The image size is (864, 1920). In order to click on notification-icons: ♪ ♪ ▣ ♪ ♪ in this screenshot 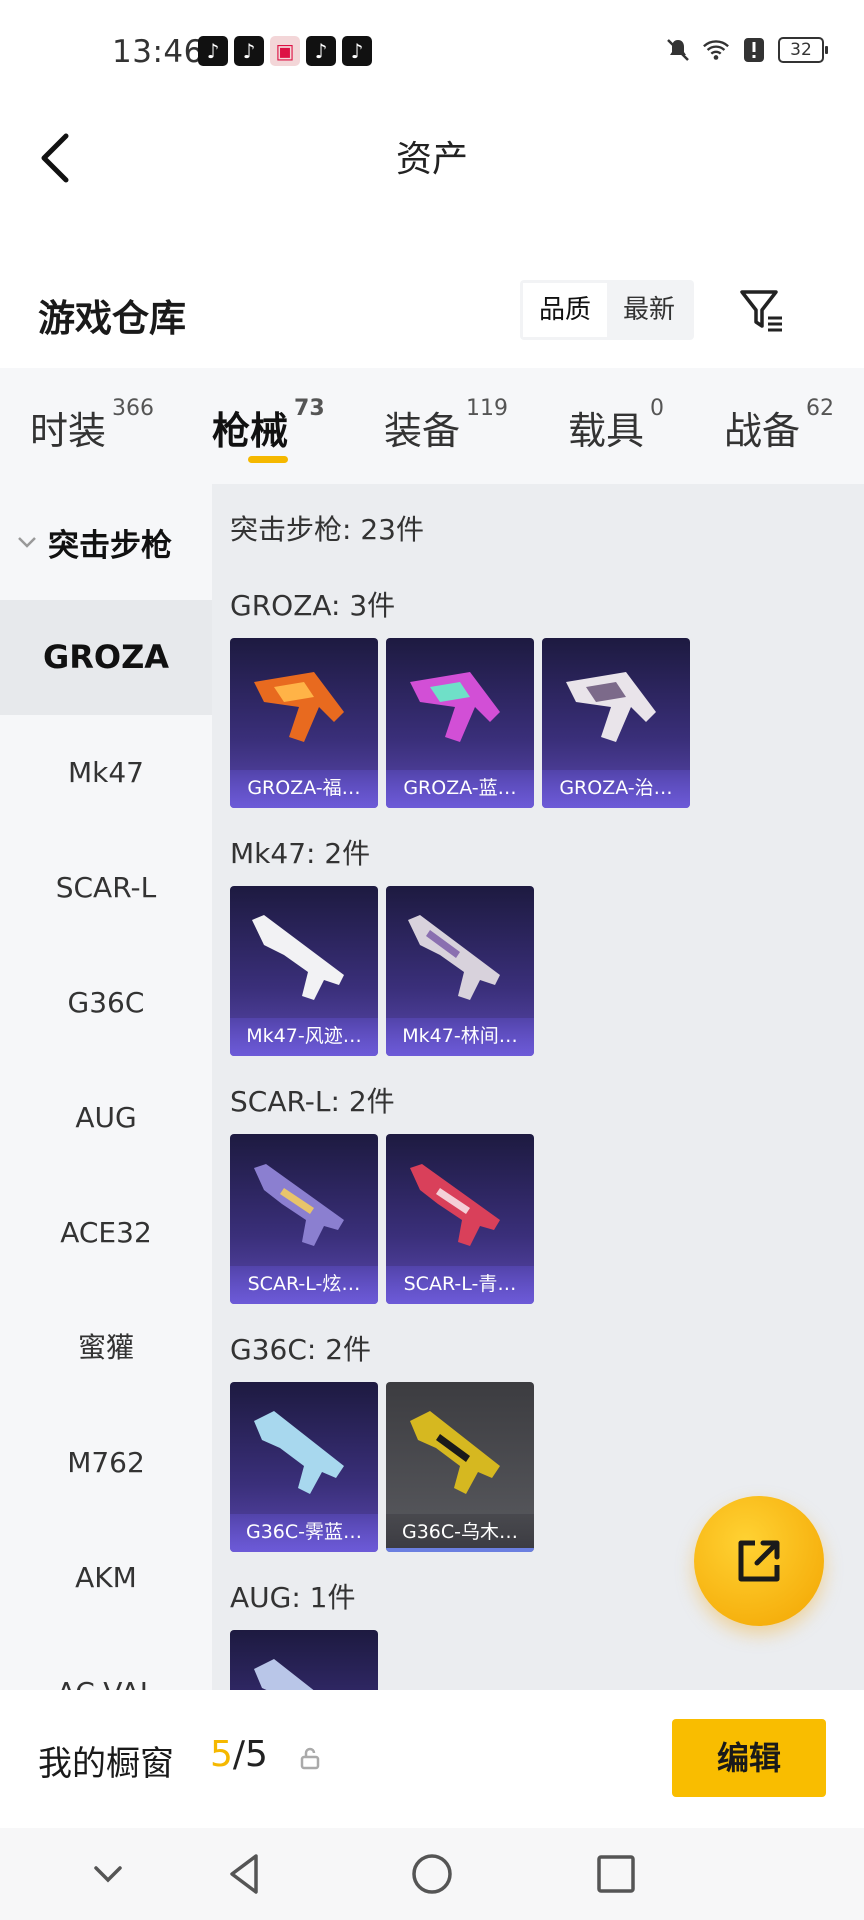, I will do `click(285, 51)`.